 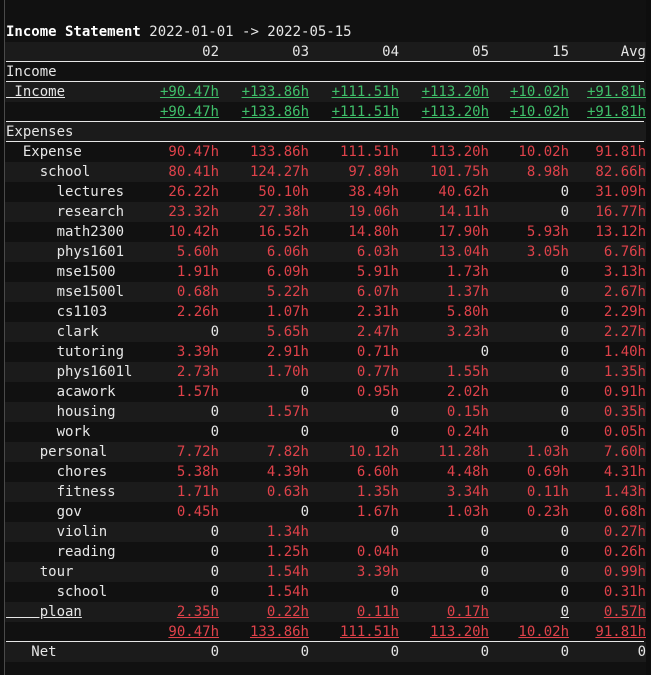 I want to click on cell-value: 0.95h, so click(x=377, y=392).